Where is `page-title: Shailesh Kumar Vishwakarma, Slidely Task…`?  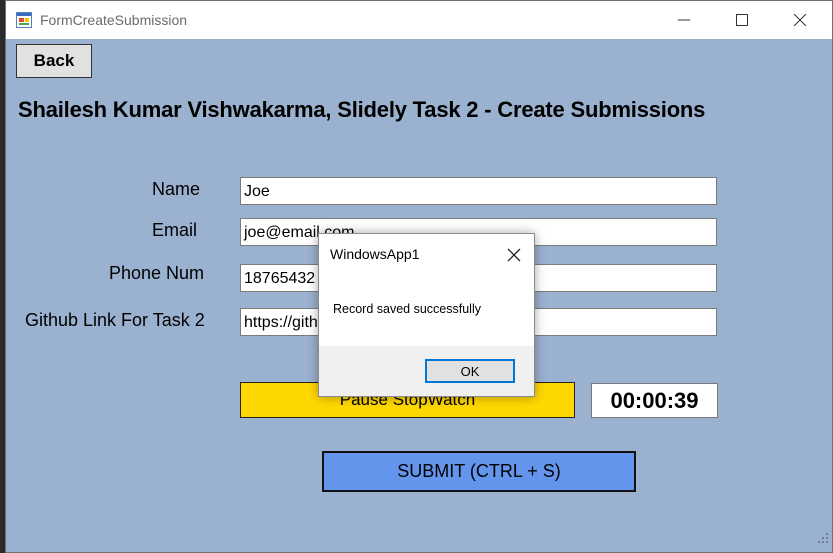
page-title: Shailesh Kumar Vishwakarma, Slidely Task… is located at coordinates (362, 109).